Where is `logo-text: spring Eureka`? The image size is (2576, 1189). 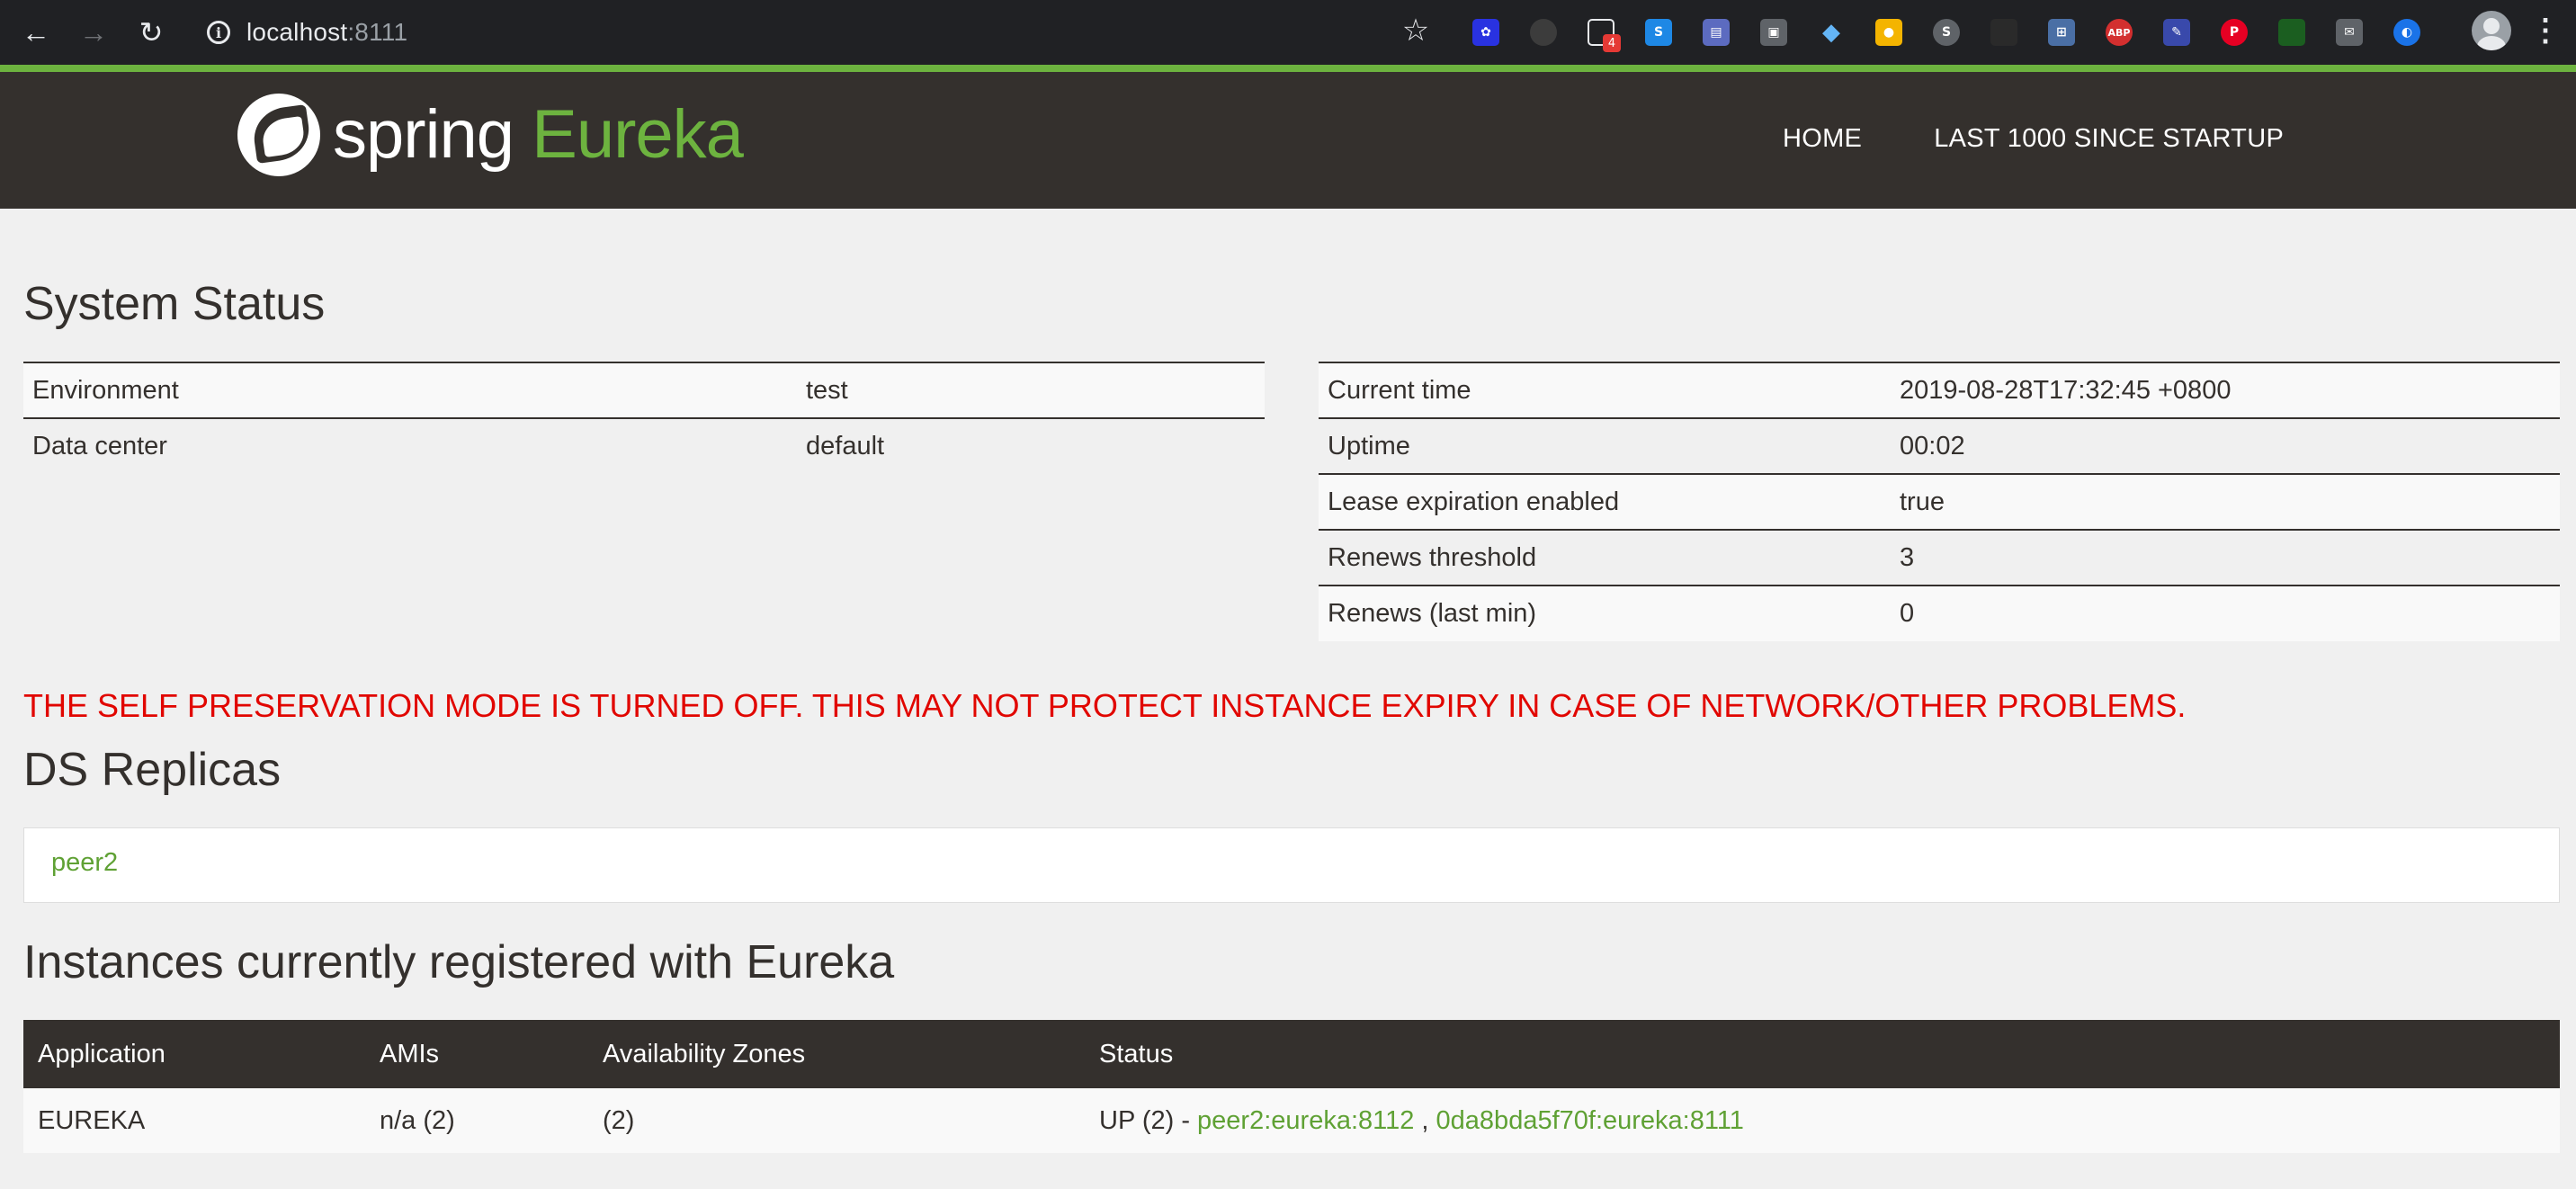 logo-text: spring Eureka is located at coordinates (538, 135).